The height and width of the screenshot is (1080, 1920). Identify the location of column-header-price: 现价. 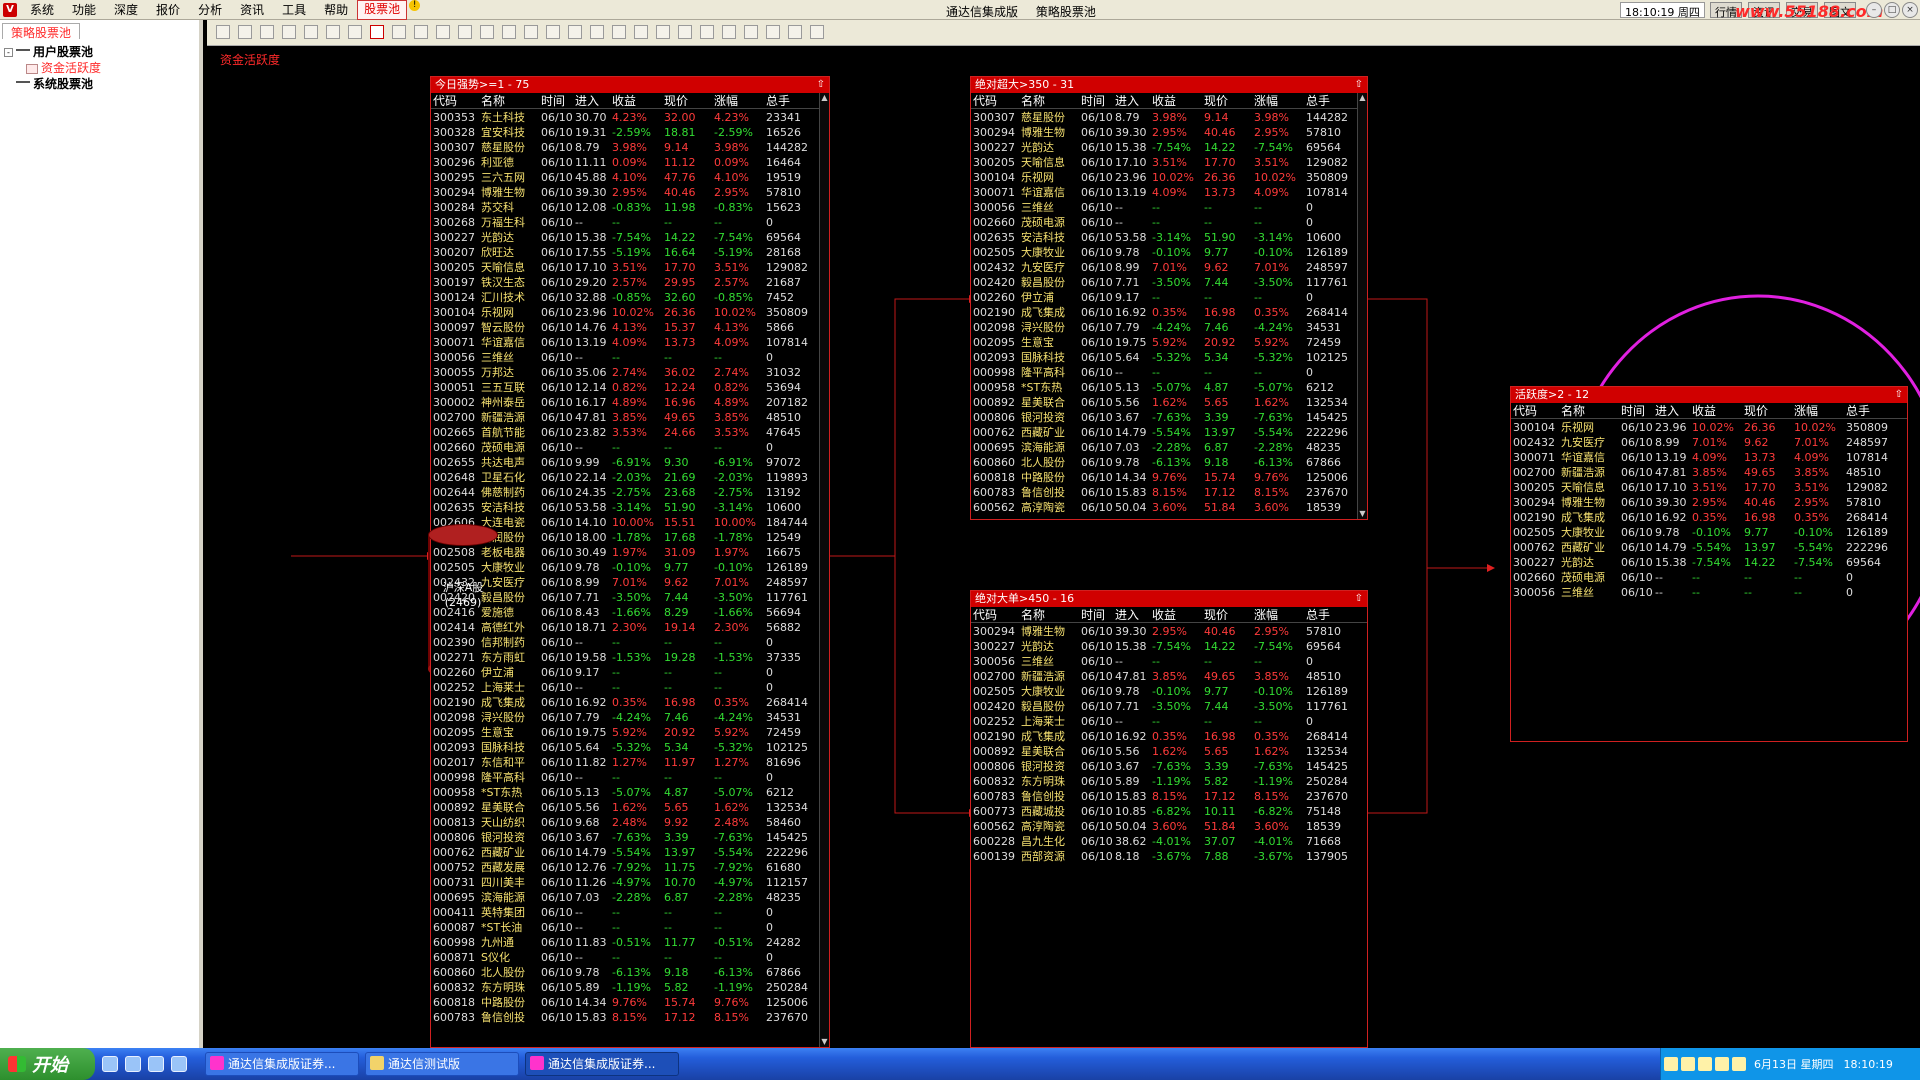
(1227, 100).